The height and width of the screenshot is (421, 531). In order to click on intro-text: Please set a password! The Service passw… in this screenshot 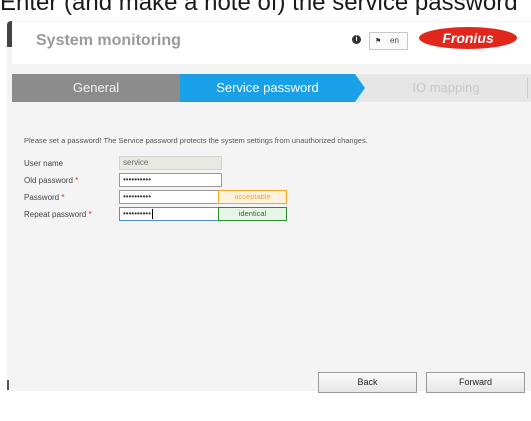, I will do `click(196, 140)`.